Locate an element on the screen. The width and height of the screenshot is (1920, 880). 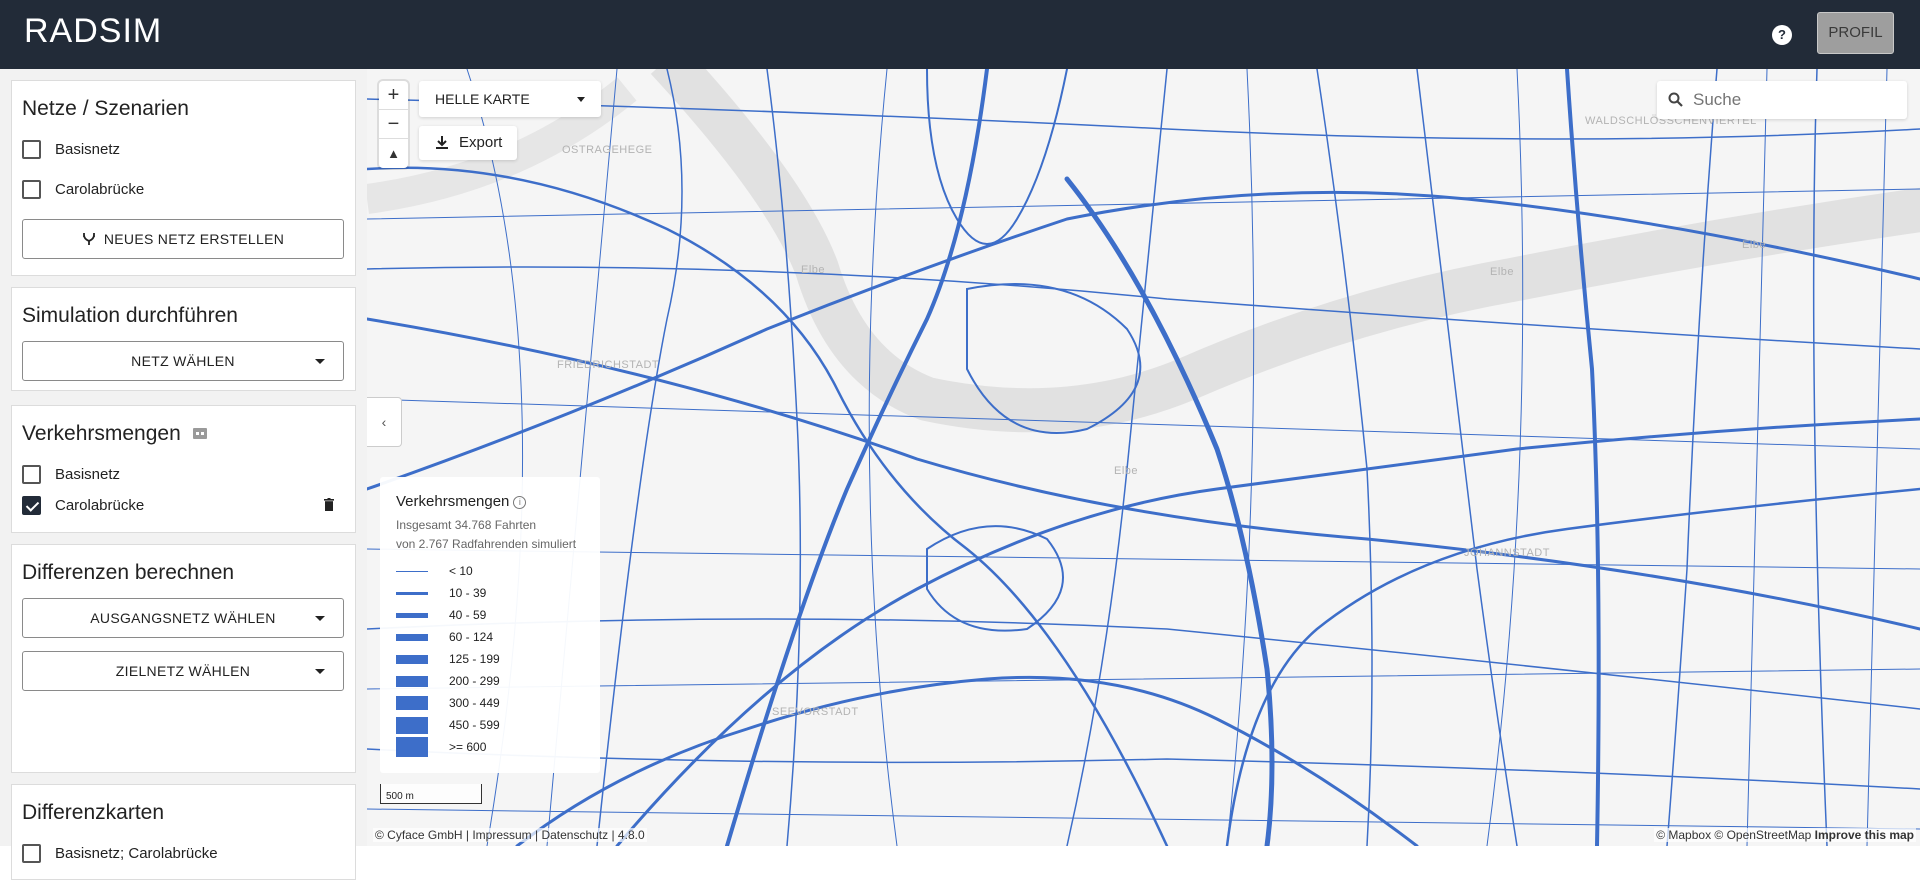
legend-item: 10 - 39 is located at coordinates (490, 593).